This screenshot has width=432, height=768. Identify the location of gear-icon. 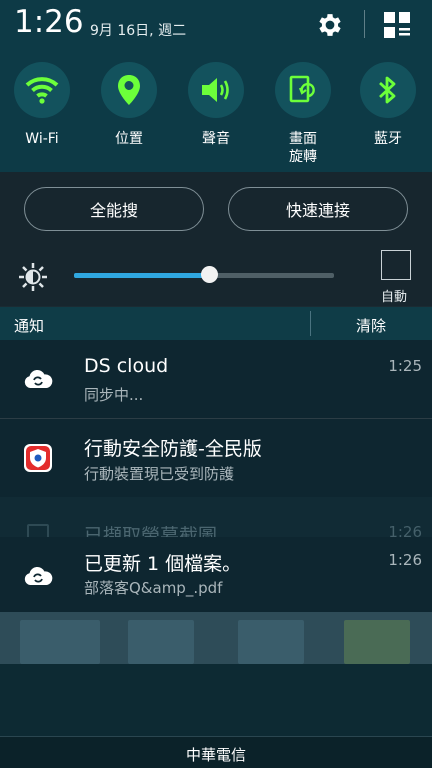
(330, 25).